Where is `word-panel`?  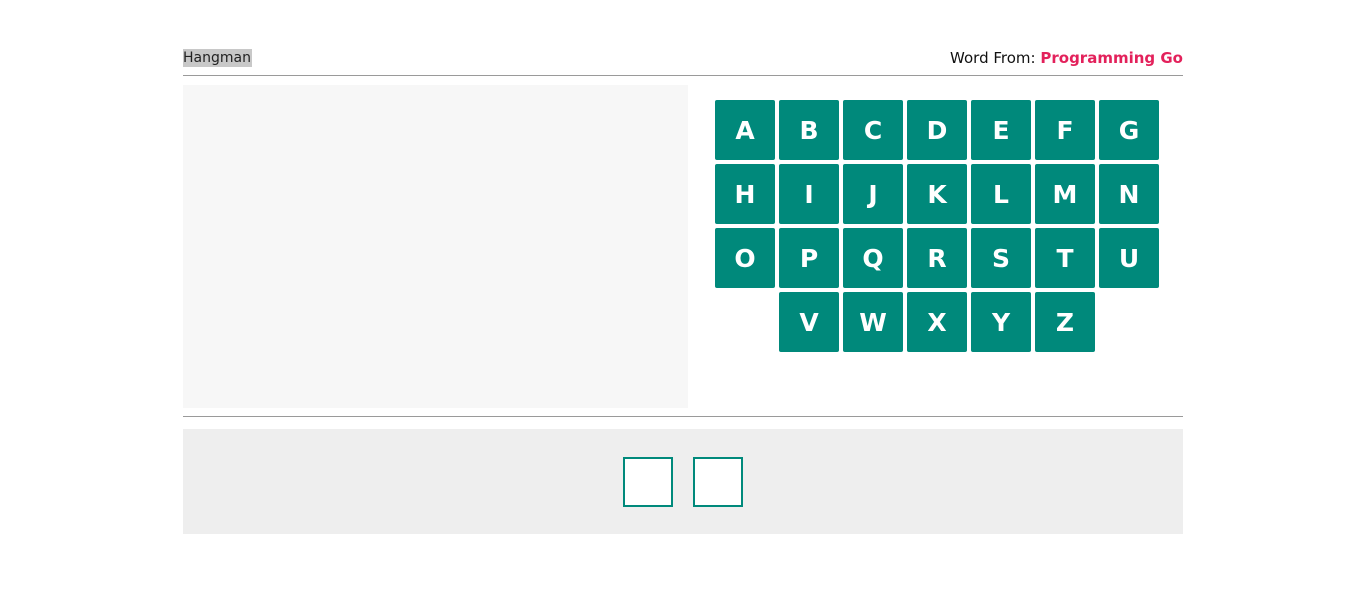
word-panel is located at coordinates (683, 481).